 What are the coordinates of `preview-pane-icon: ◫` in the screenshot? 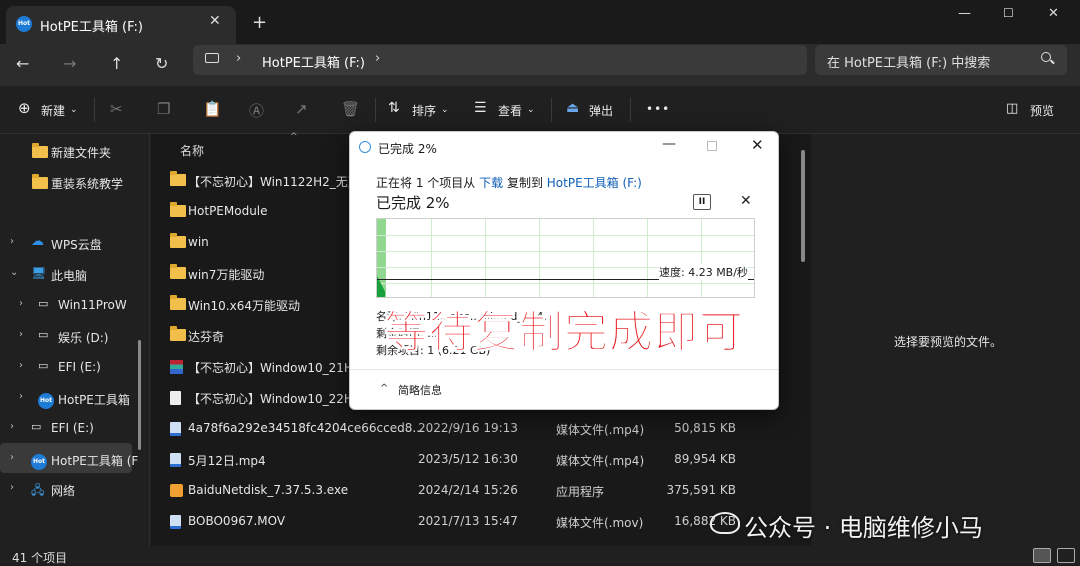 It's located at (1012, 108).